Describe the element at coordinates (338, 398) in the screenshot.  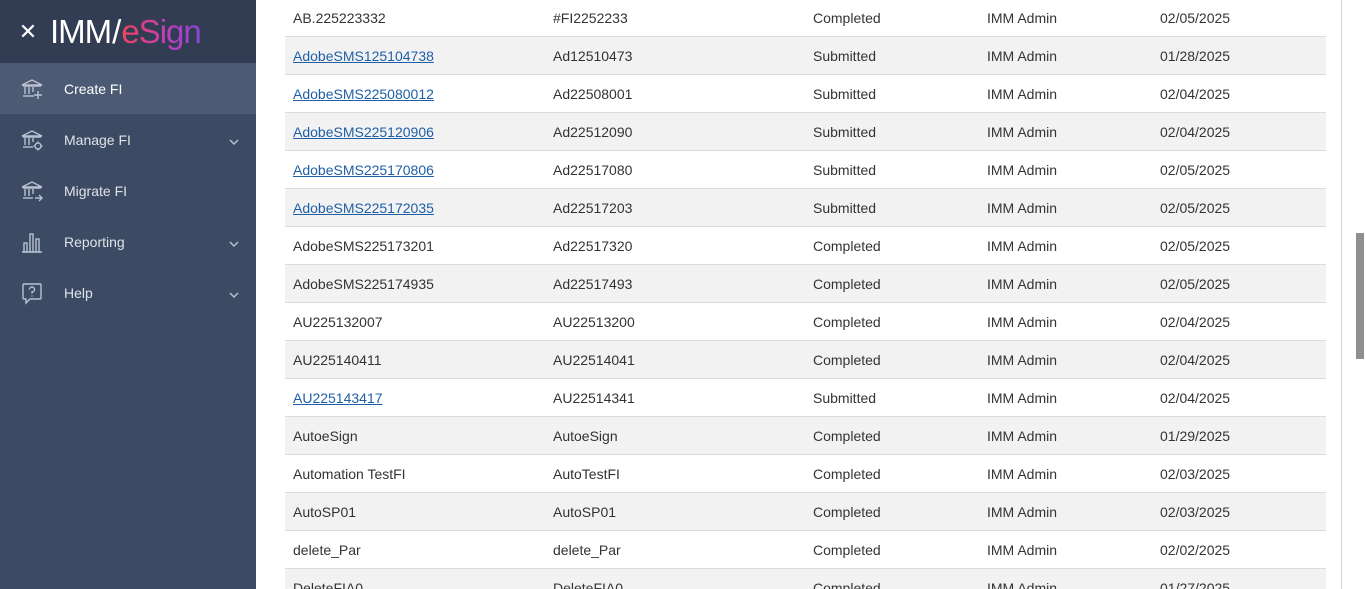
I see `fi-name-link: AU225143417` at that location.